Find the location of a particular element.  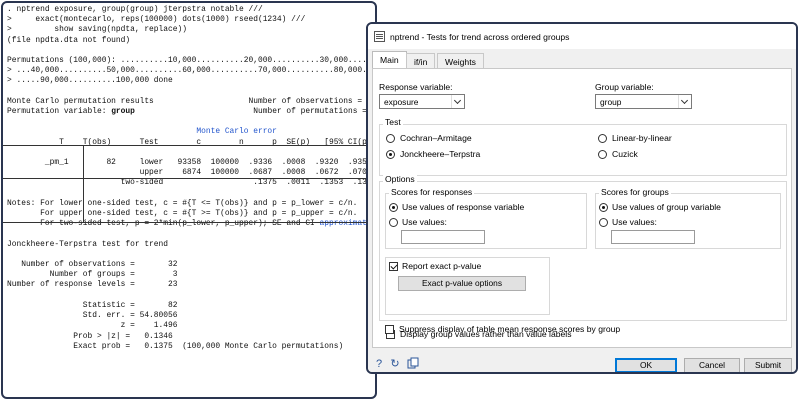

report-exact-label: Report exact p-value is located at coordinates (442, 266).